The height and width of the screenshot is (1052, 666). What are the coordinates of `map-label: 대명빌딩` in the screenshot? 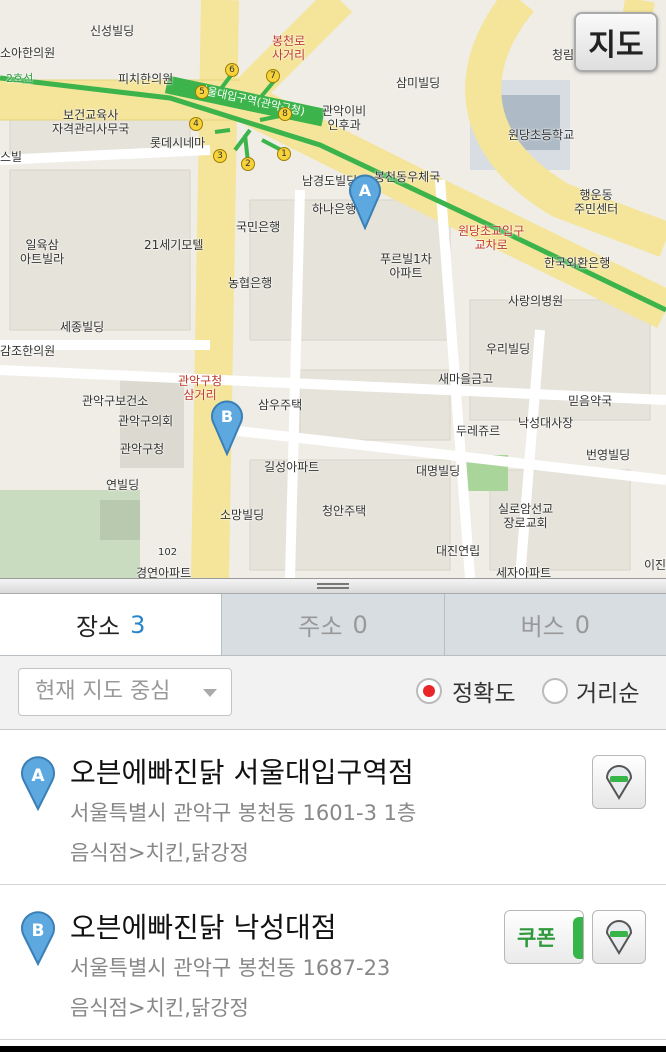 It's located at (438, 471).